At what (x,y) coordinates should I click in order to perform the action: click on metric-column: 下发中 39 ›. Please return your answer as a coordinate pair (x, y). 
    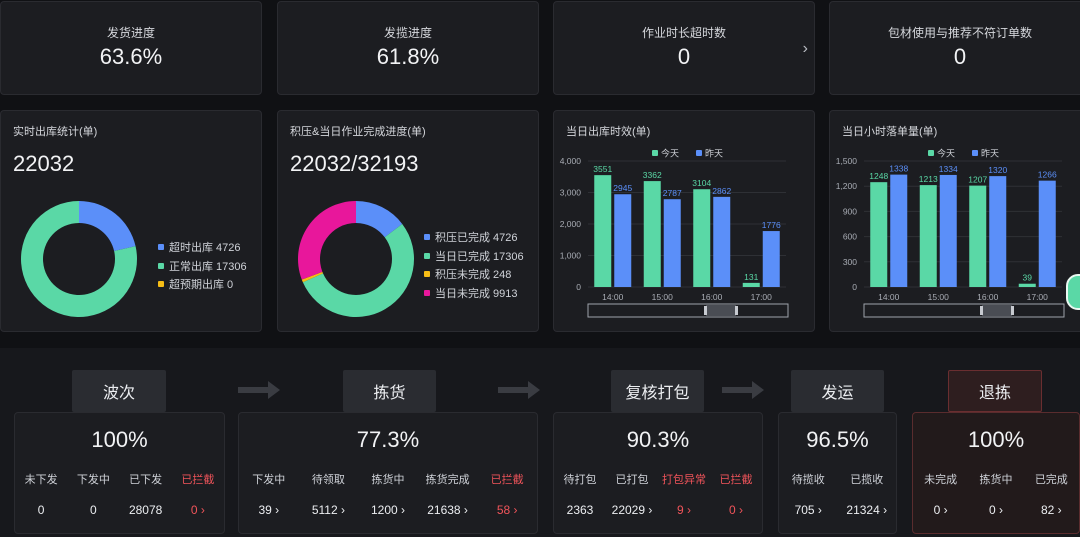
    Looking at the image, I should click on (269, 494).